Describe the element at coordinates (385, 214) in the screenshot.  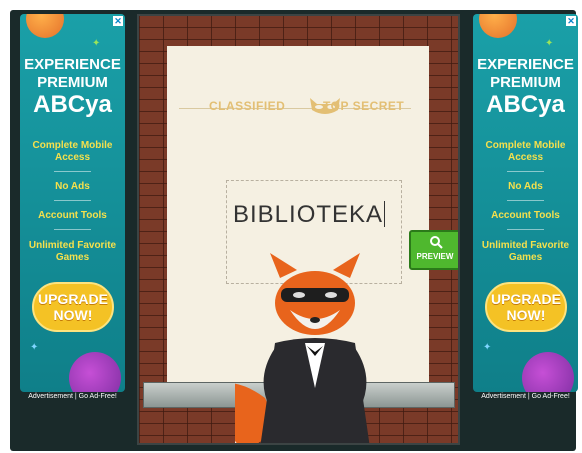
I see `text-caret` at that location.